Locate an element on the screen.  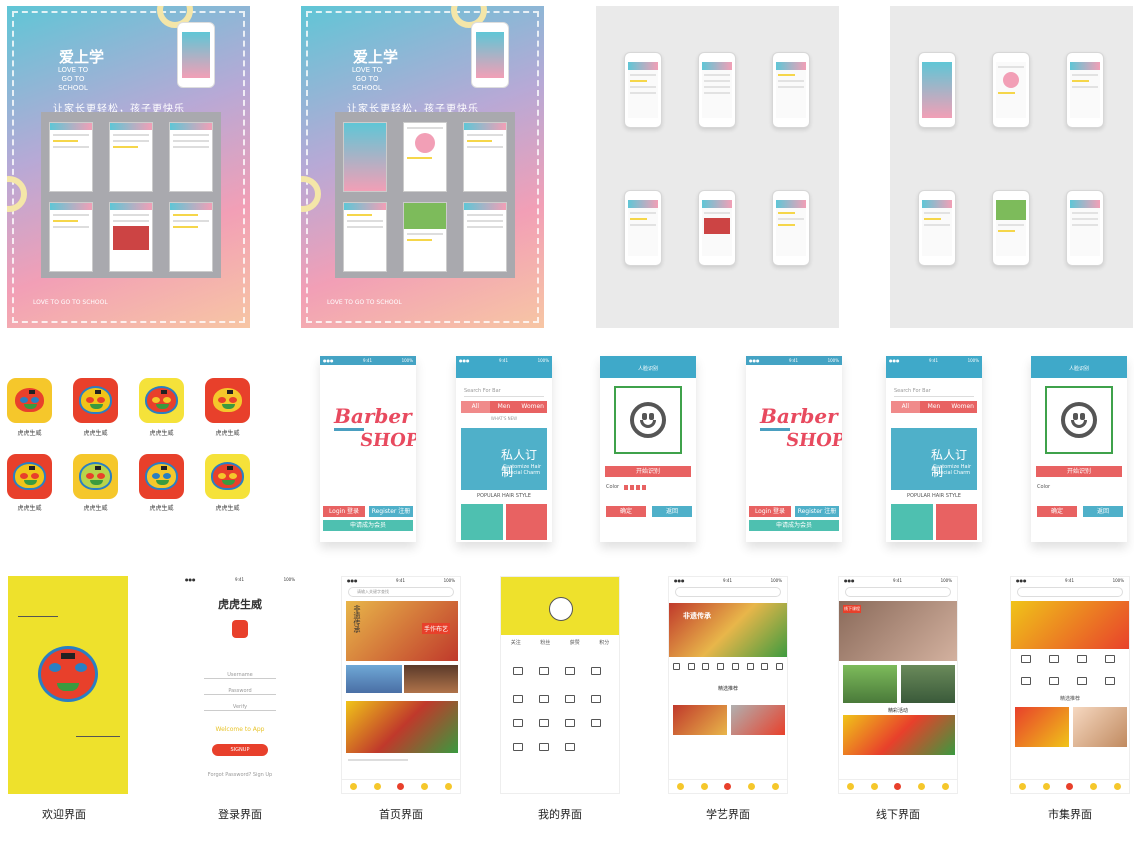
feature-image is located at coordinates (402, 727).